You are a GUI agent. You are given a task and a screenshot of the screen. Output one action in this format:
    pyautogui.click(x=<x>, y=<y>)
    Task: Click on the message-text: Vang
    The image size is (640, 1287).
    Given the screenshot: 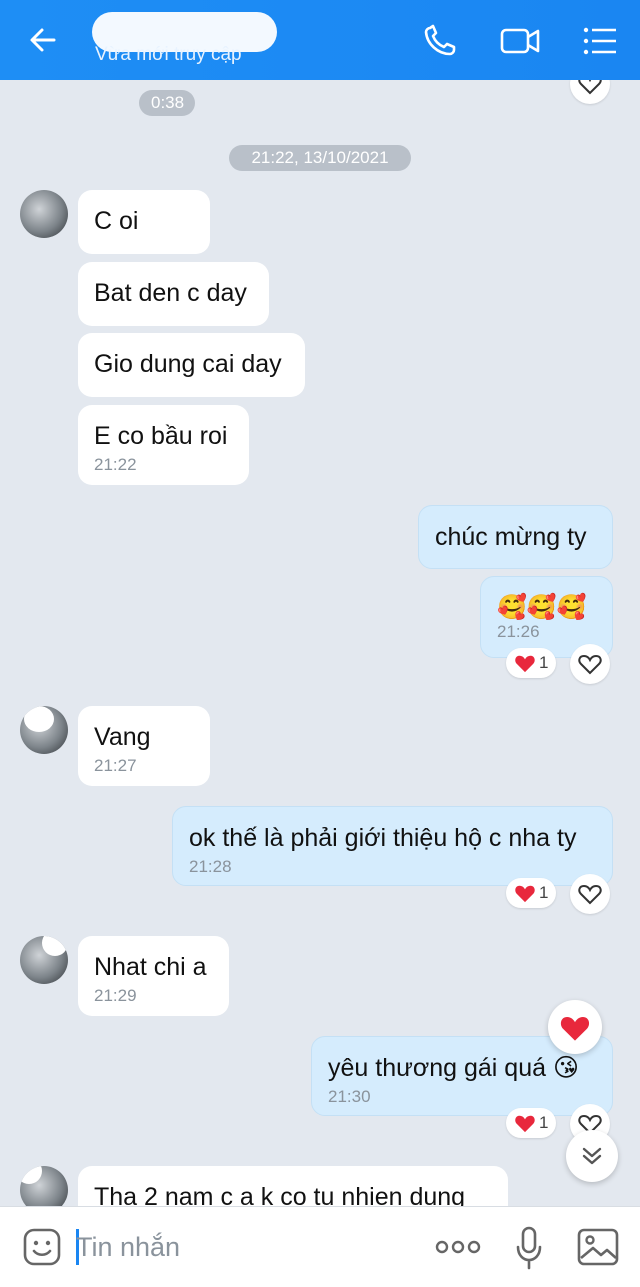 What is the action you would take?
    pyautogui.click(x=122, y=737)
    